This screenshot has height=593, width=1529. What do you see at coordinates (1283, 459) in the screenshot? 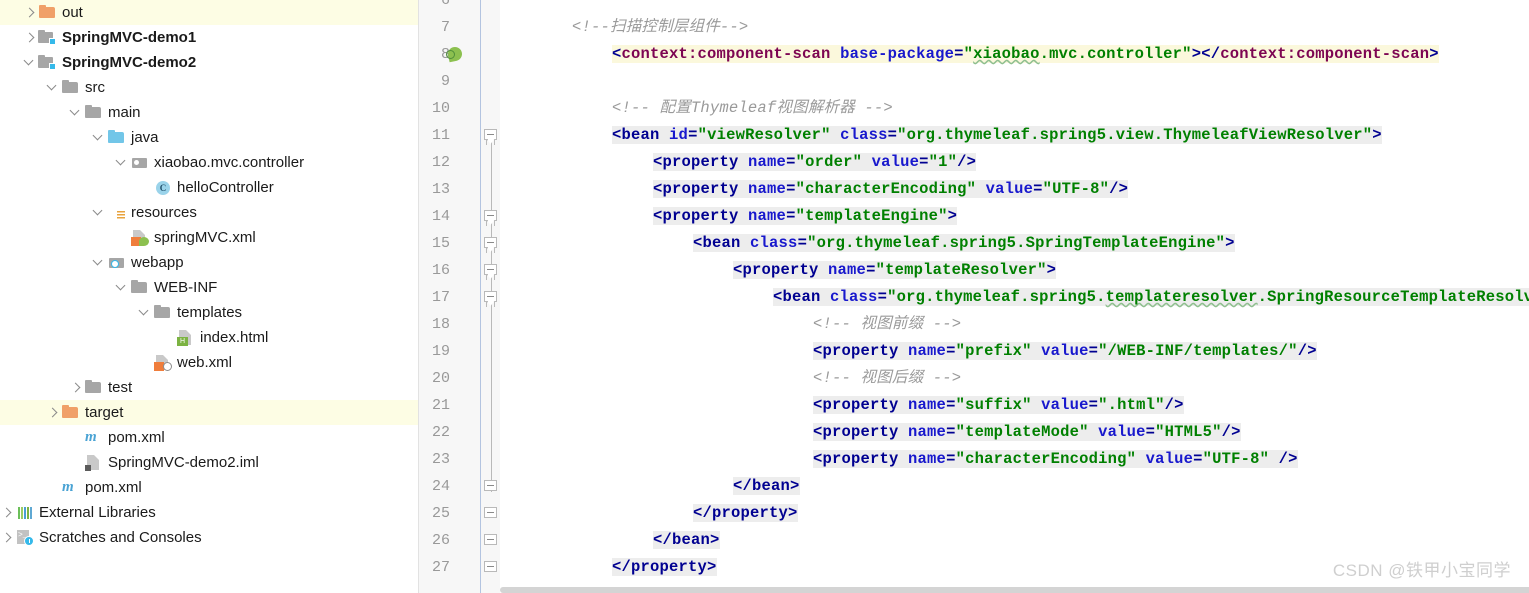
I see `code-token: />` at bounding box center [1283, 459].